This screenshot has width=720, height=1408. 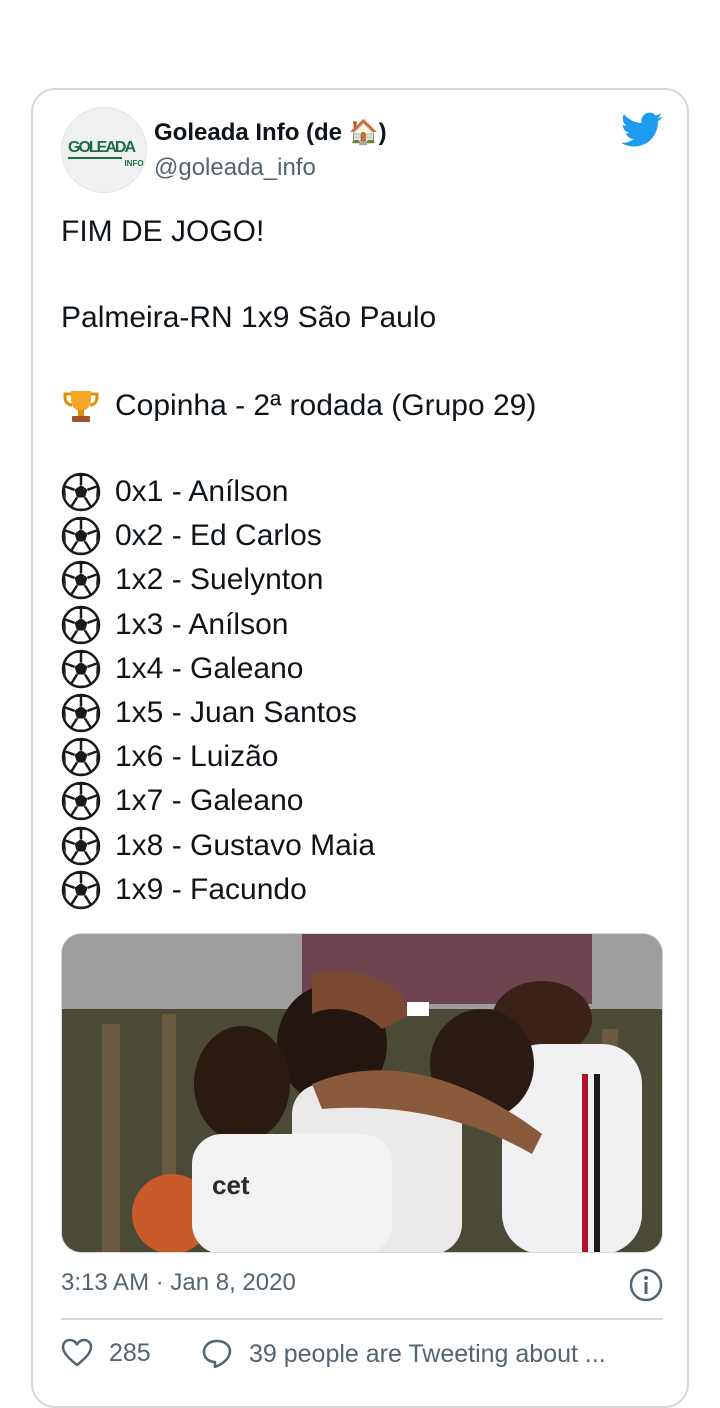 What do you see at coordinates (106, 1353) in the screenshot?
I see `like-button: 285` at bounding box center [106, 1353].